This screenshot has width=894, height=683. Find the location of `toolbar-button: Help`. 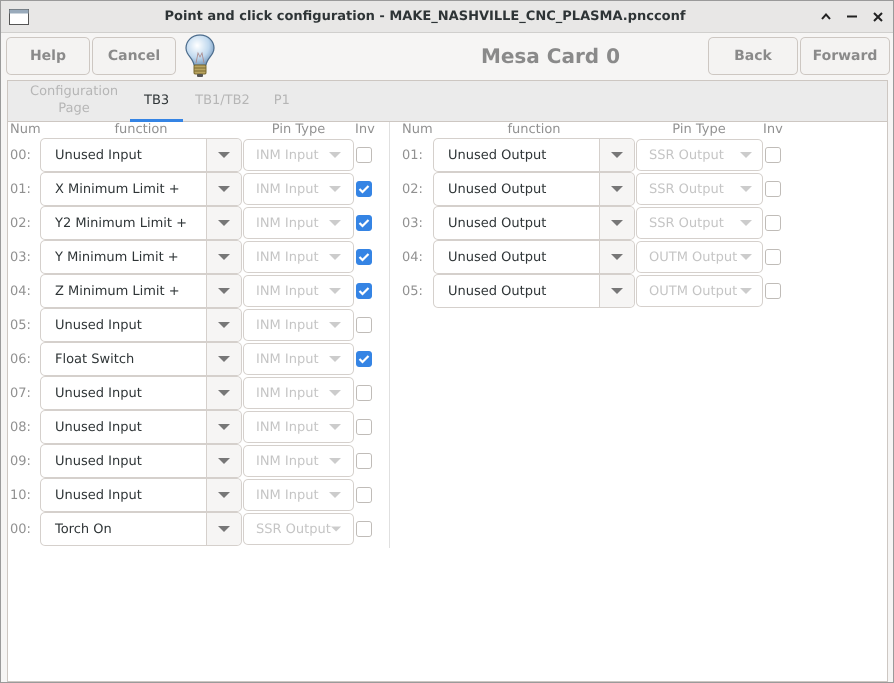

toolbar-button: Help is located at coordinates (48, 56).